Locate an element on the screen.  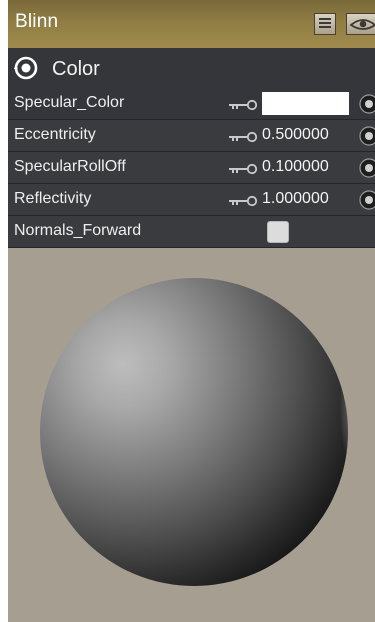
attribute-label: Normals_Forward is located at coordinates (78, 230).